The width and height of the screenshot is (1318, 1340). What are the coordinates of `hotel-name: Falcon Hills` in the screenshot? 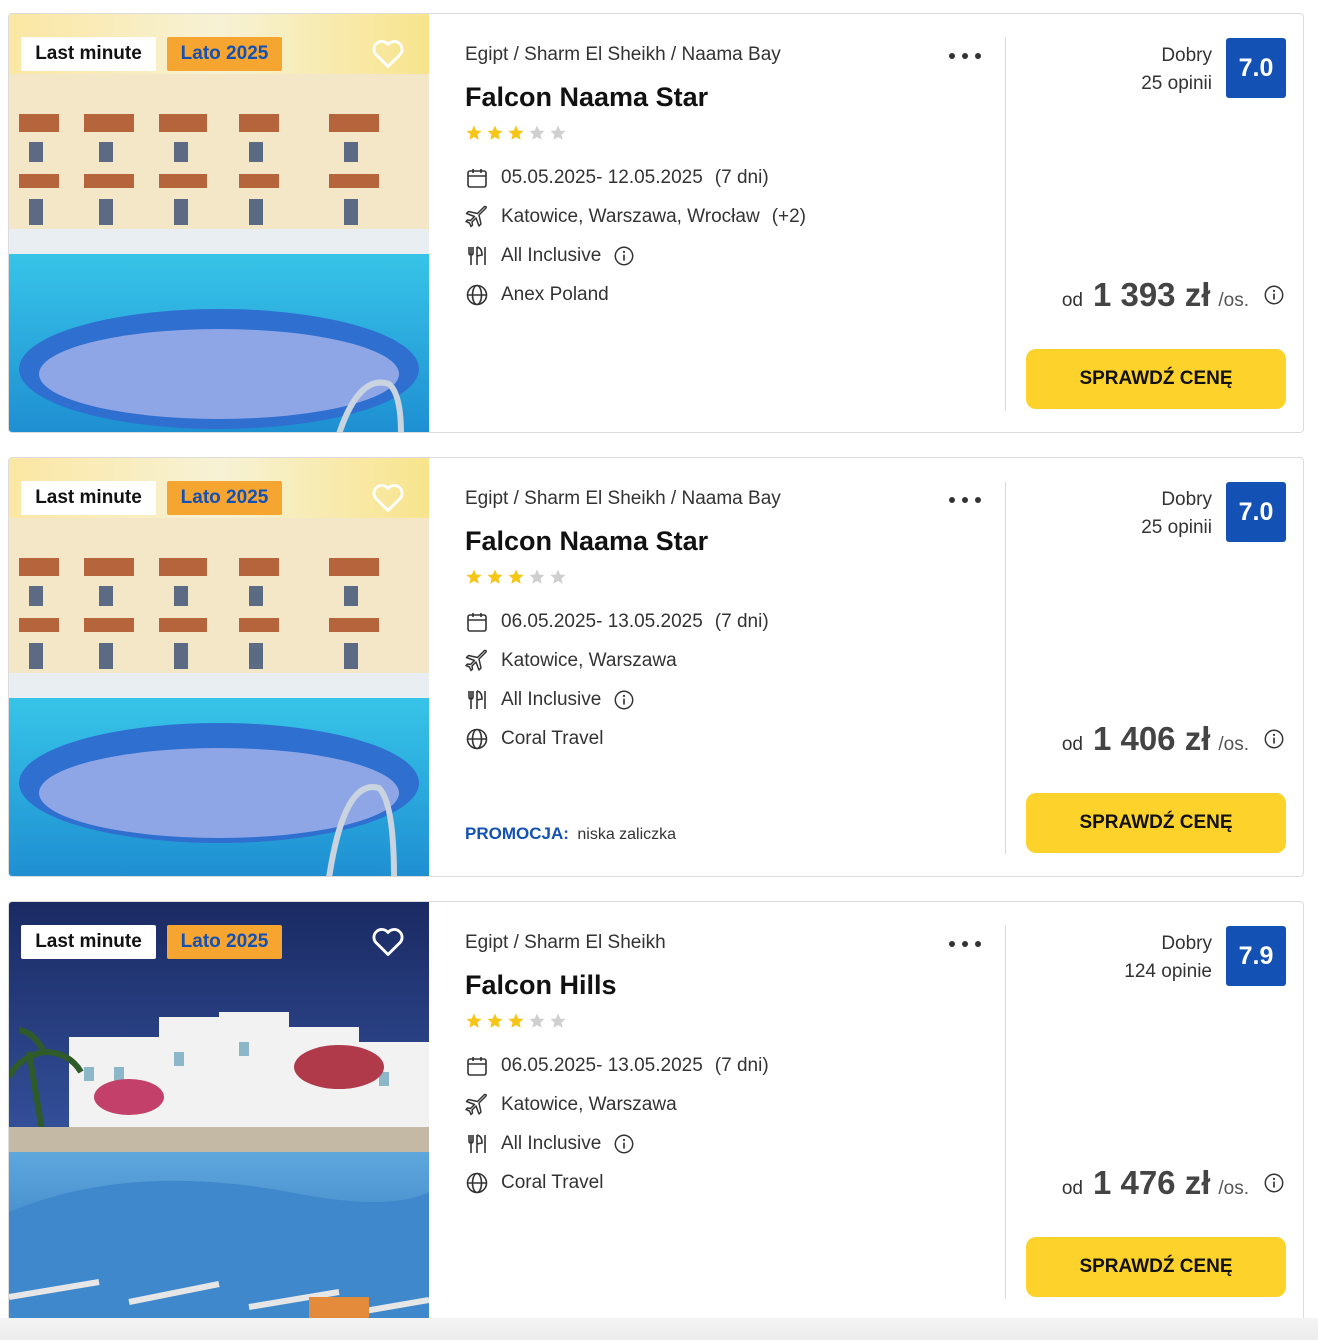 It's located at (541, 985).